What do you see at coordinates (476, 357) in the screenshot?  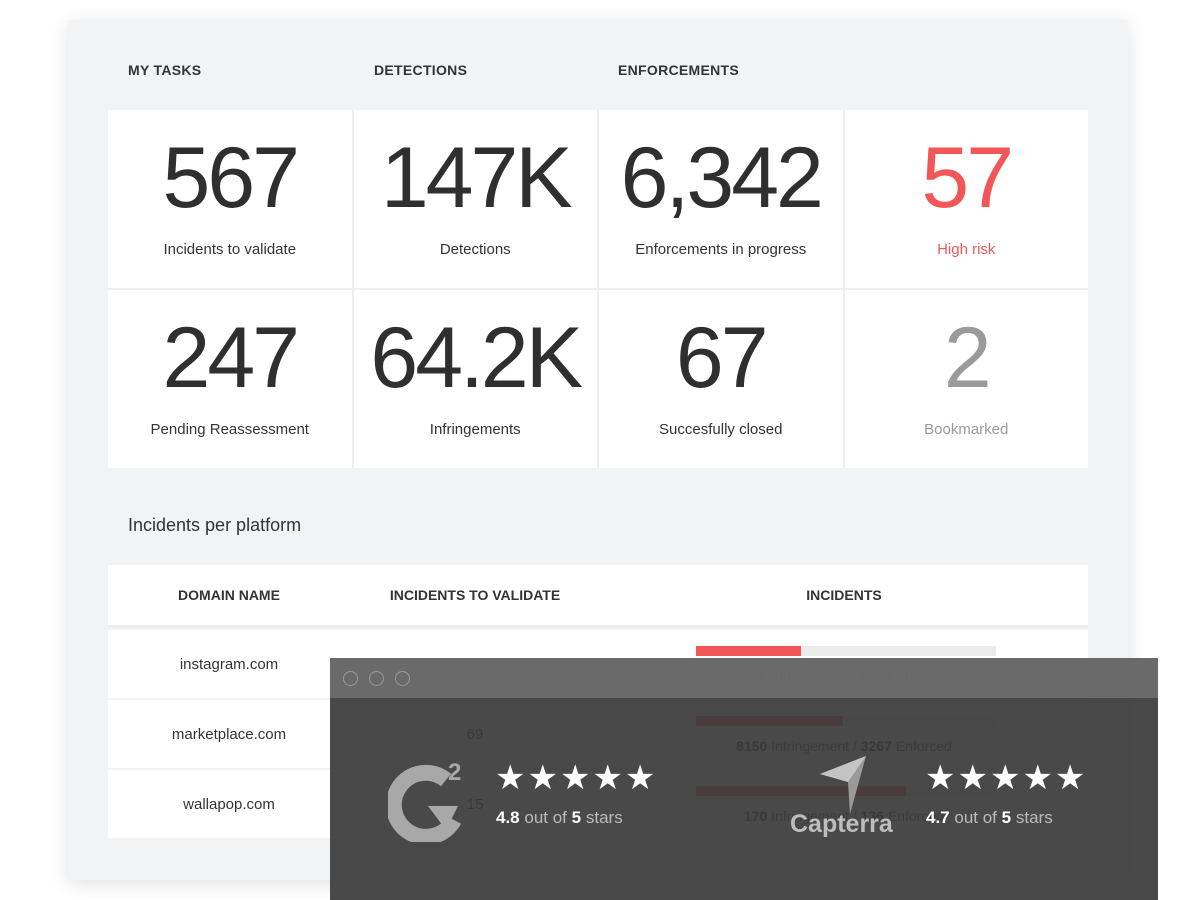 I see `stat-value: 64.2K` at bounding box center [476, 357].